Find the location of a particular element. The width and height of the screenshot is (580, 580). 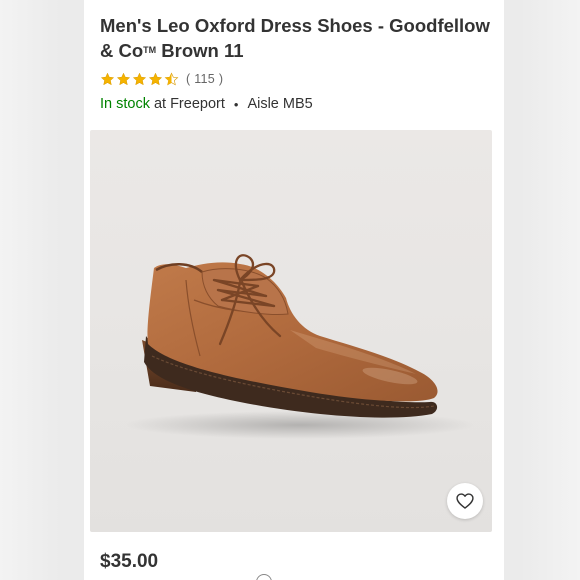

trademark-symbol: TM is located at coordinates (150, 50).